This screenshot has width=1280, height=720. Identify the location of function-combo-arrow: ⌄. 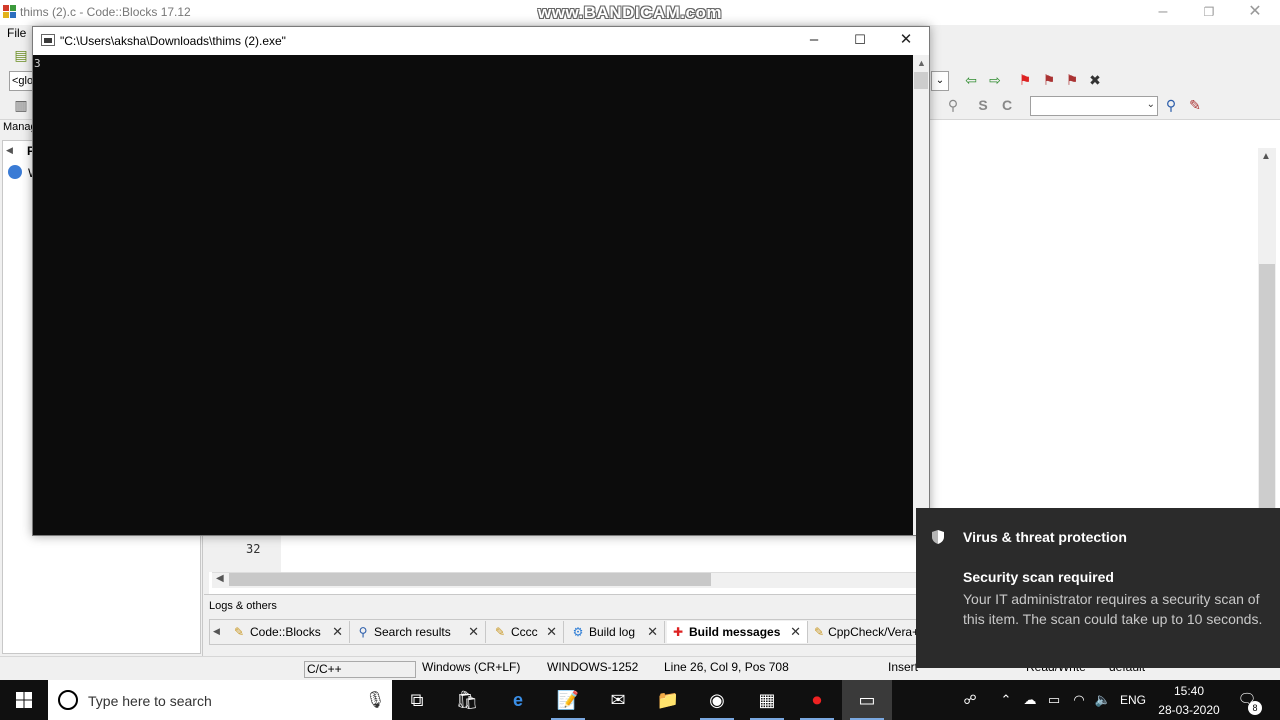
(940, 81).